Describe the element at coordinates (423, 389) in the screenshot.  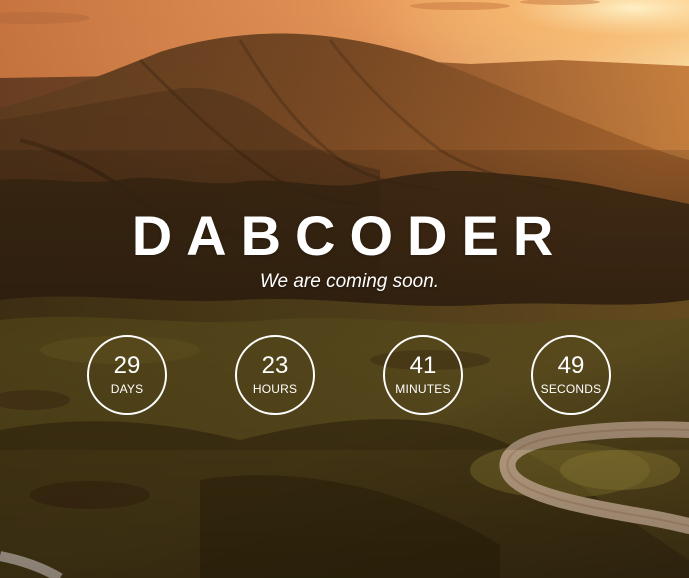
I see `countdown-minutes-label: MINUTES` at that location.